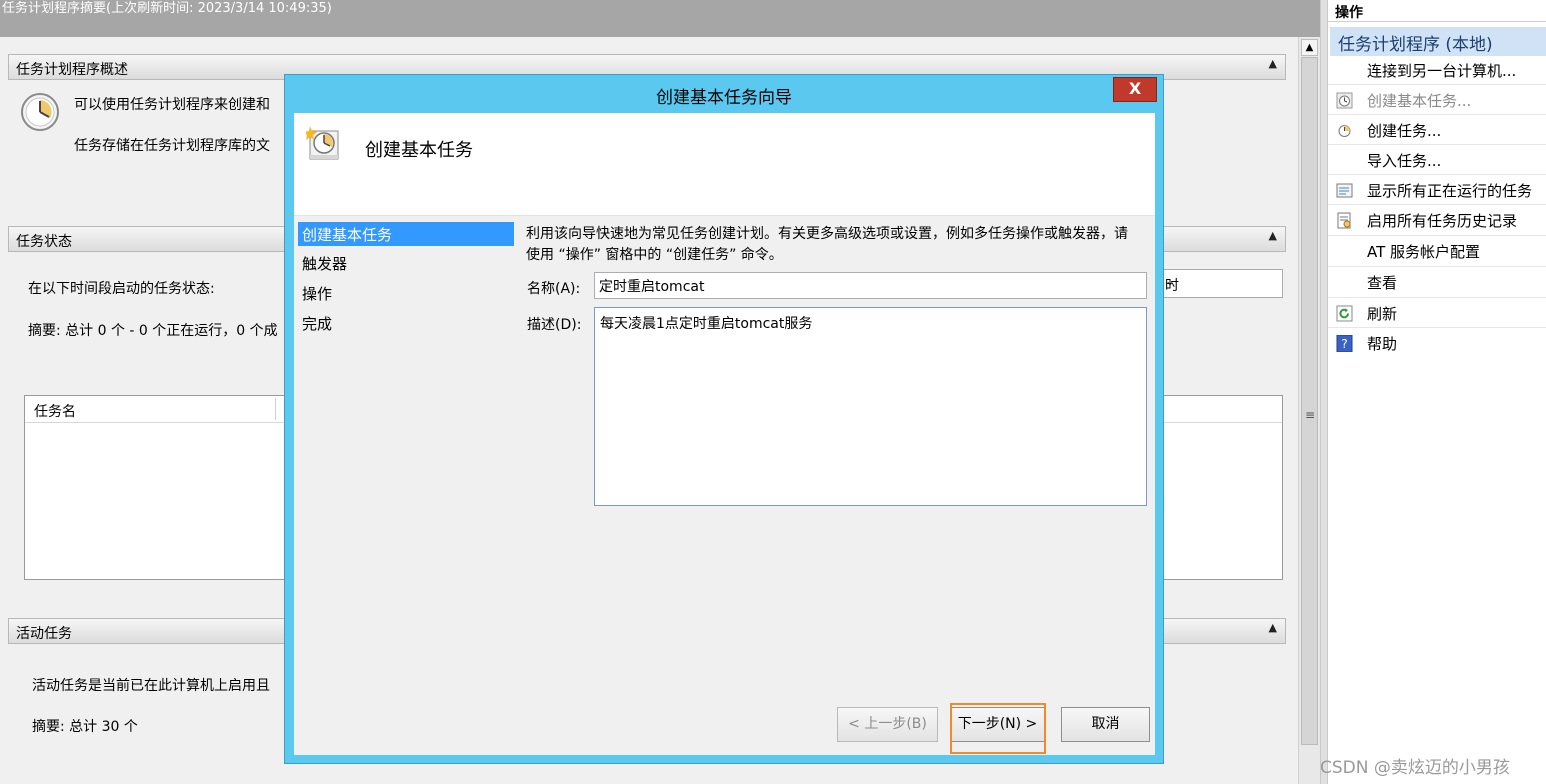 The height and width of the screenshot is (784, 1546). Describe the element at coordinates (347, 235) in the screenshot. I see `wizard-step-label: 创建基本任务` at that location.